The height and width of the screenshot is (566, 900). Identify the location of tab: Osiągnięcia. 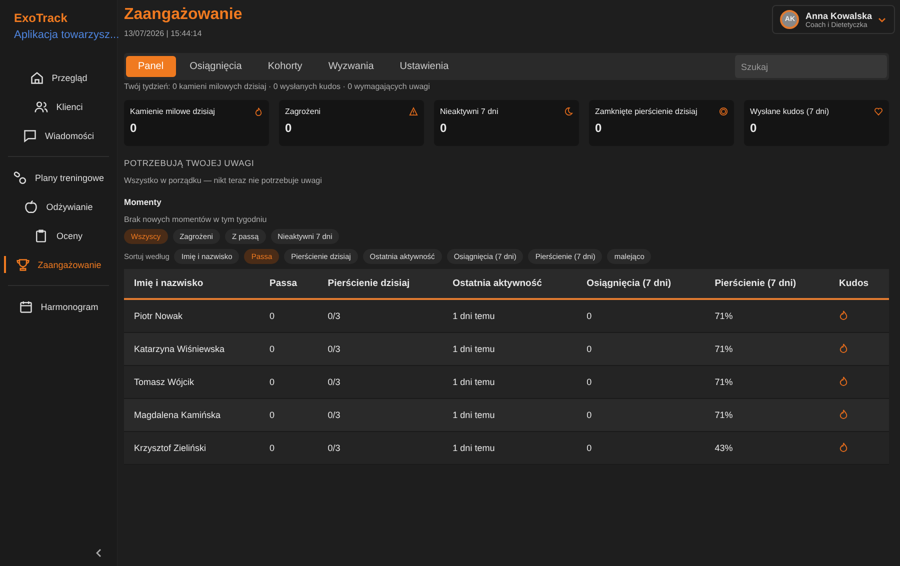
(216, 66).